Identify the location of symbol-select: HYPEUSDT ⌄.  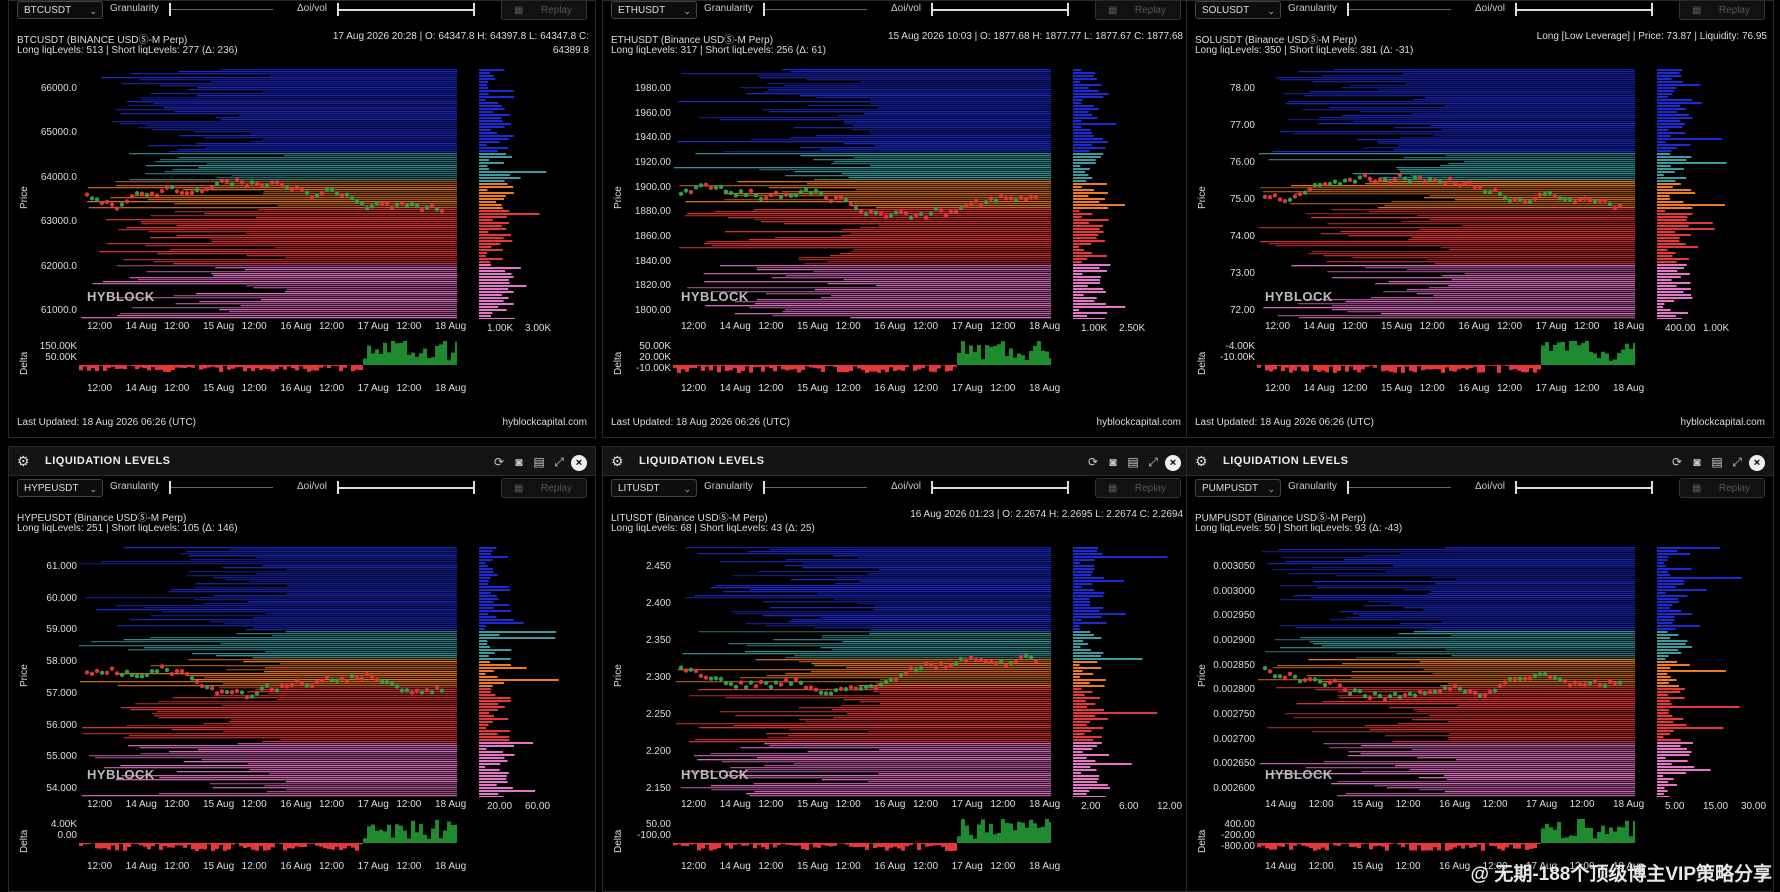
(60, 488).